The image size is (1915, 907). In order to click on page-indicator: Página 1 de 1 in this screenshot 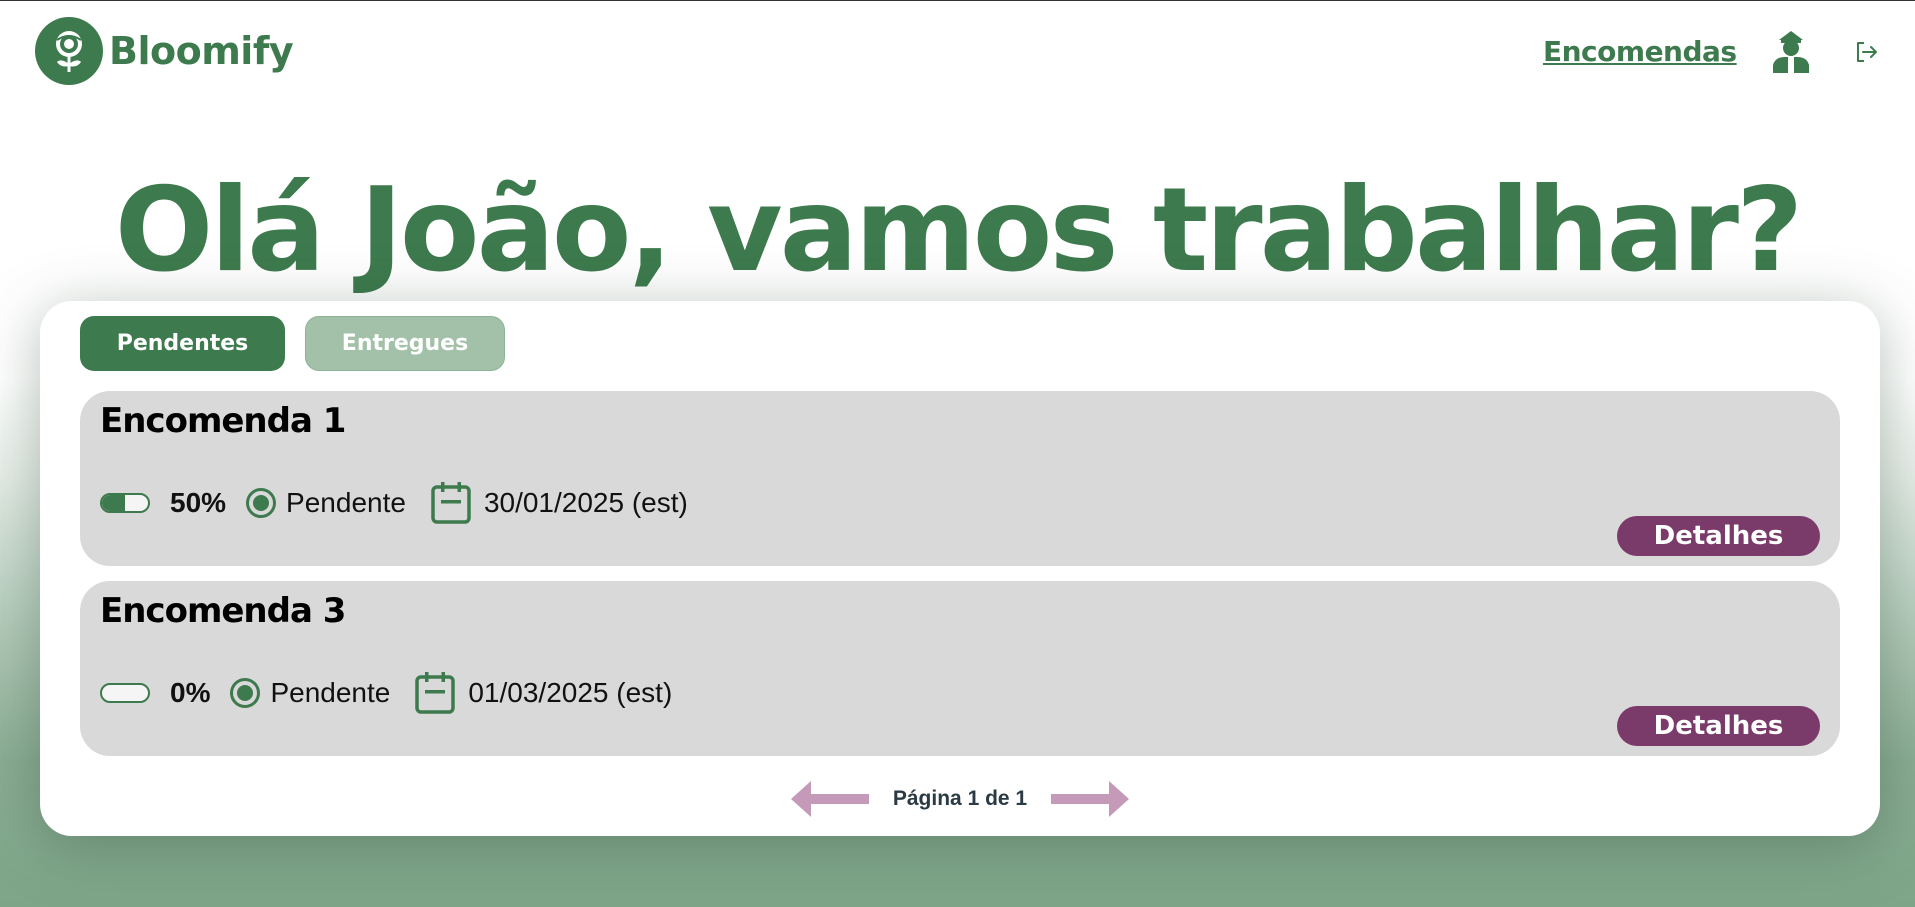, I will do `click(960, 798)`.